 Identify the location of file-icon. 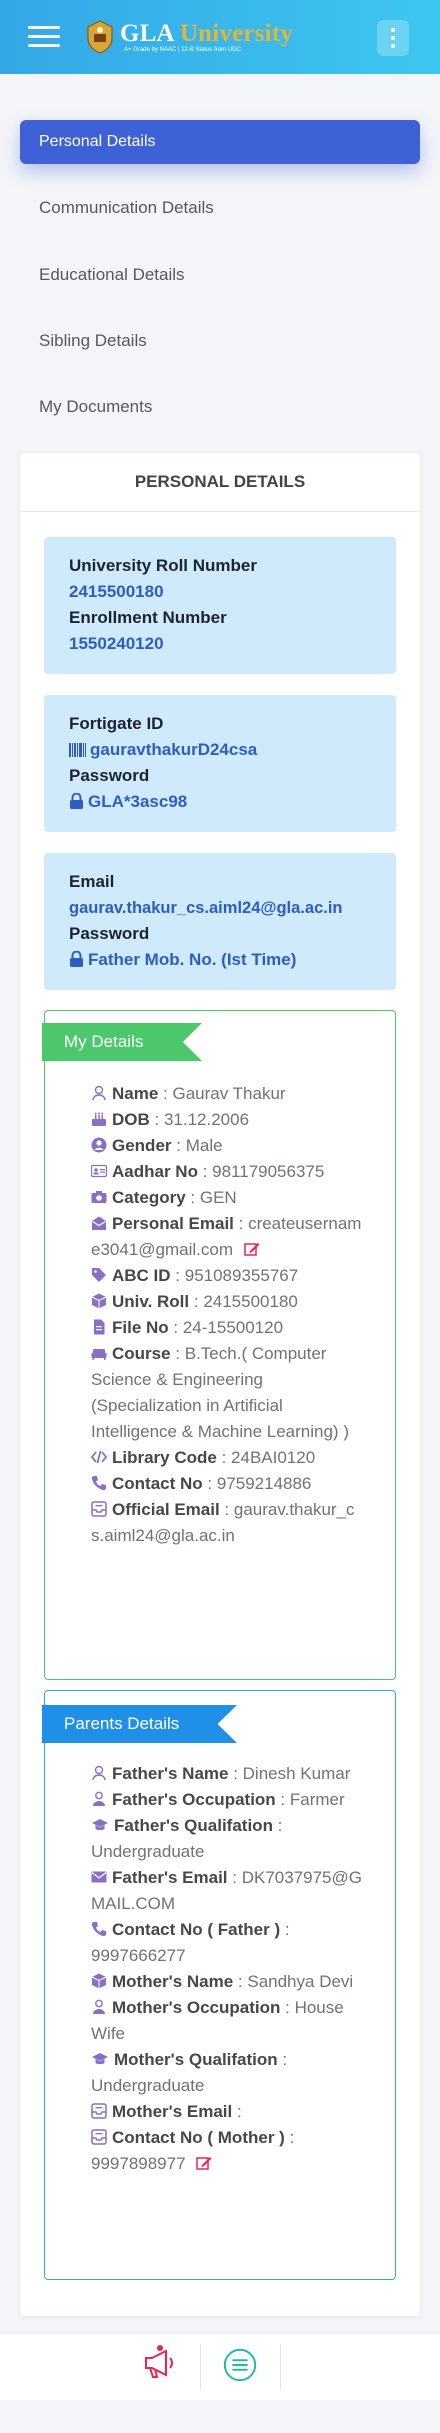
(99, 1327).